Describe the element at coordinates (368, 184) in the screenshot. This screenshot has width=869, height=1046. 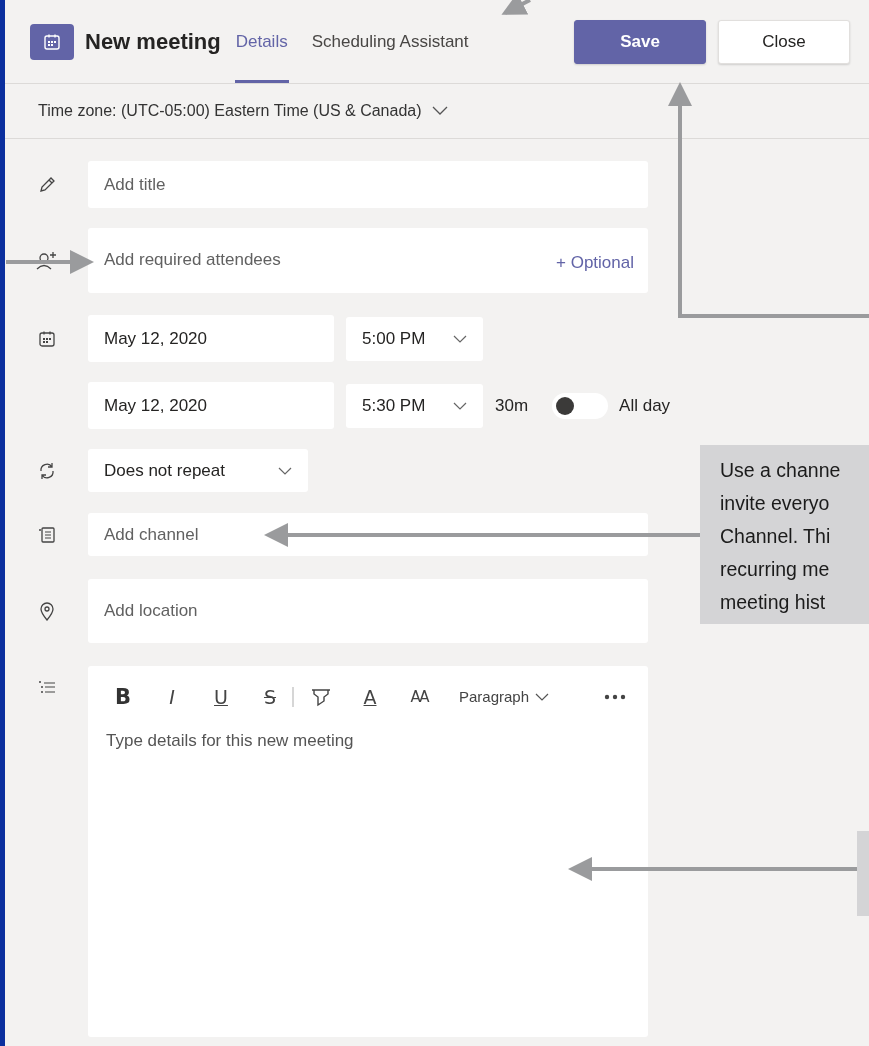
I see `title-field: Add title` at that location.